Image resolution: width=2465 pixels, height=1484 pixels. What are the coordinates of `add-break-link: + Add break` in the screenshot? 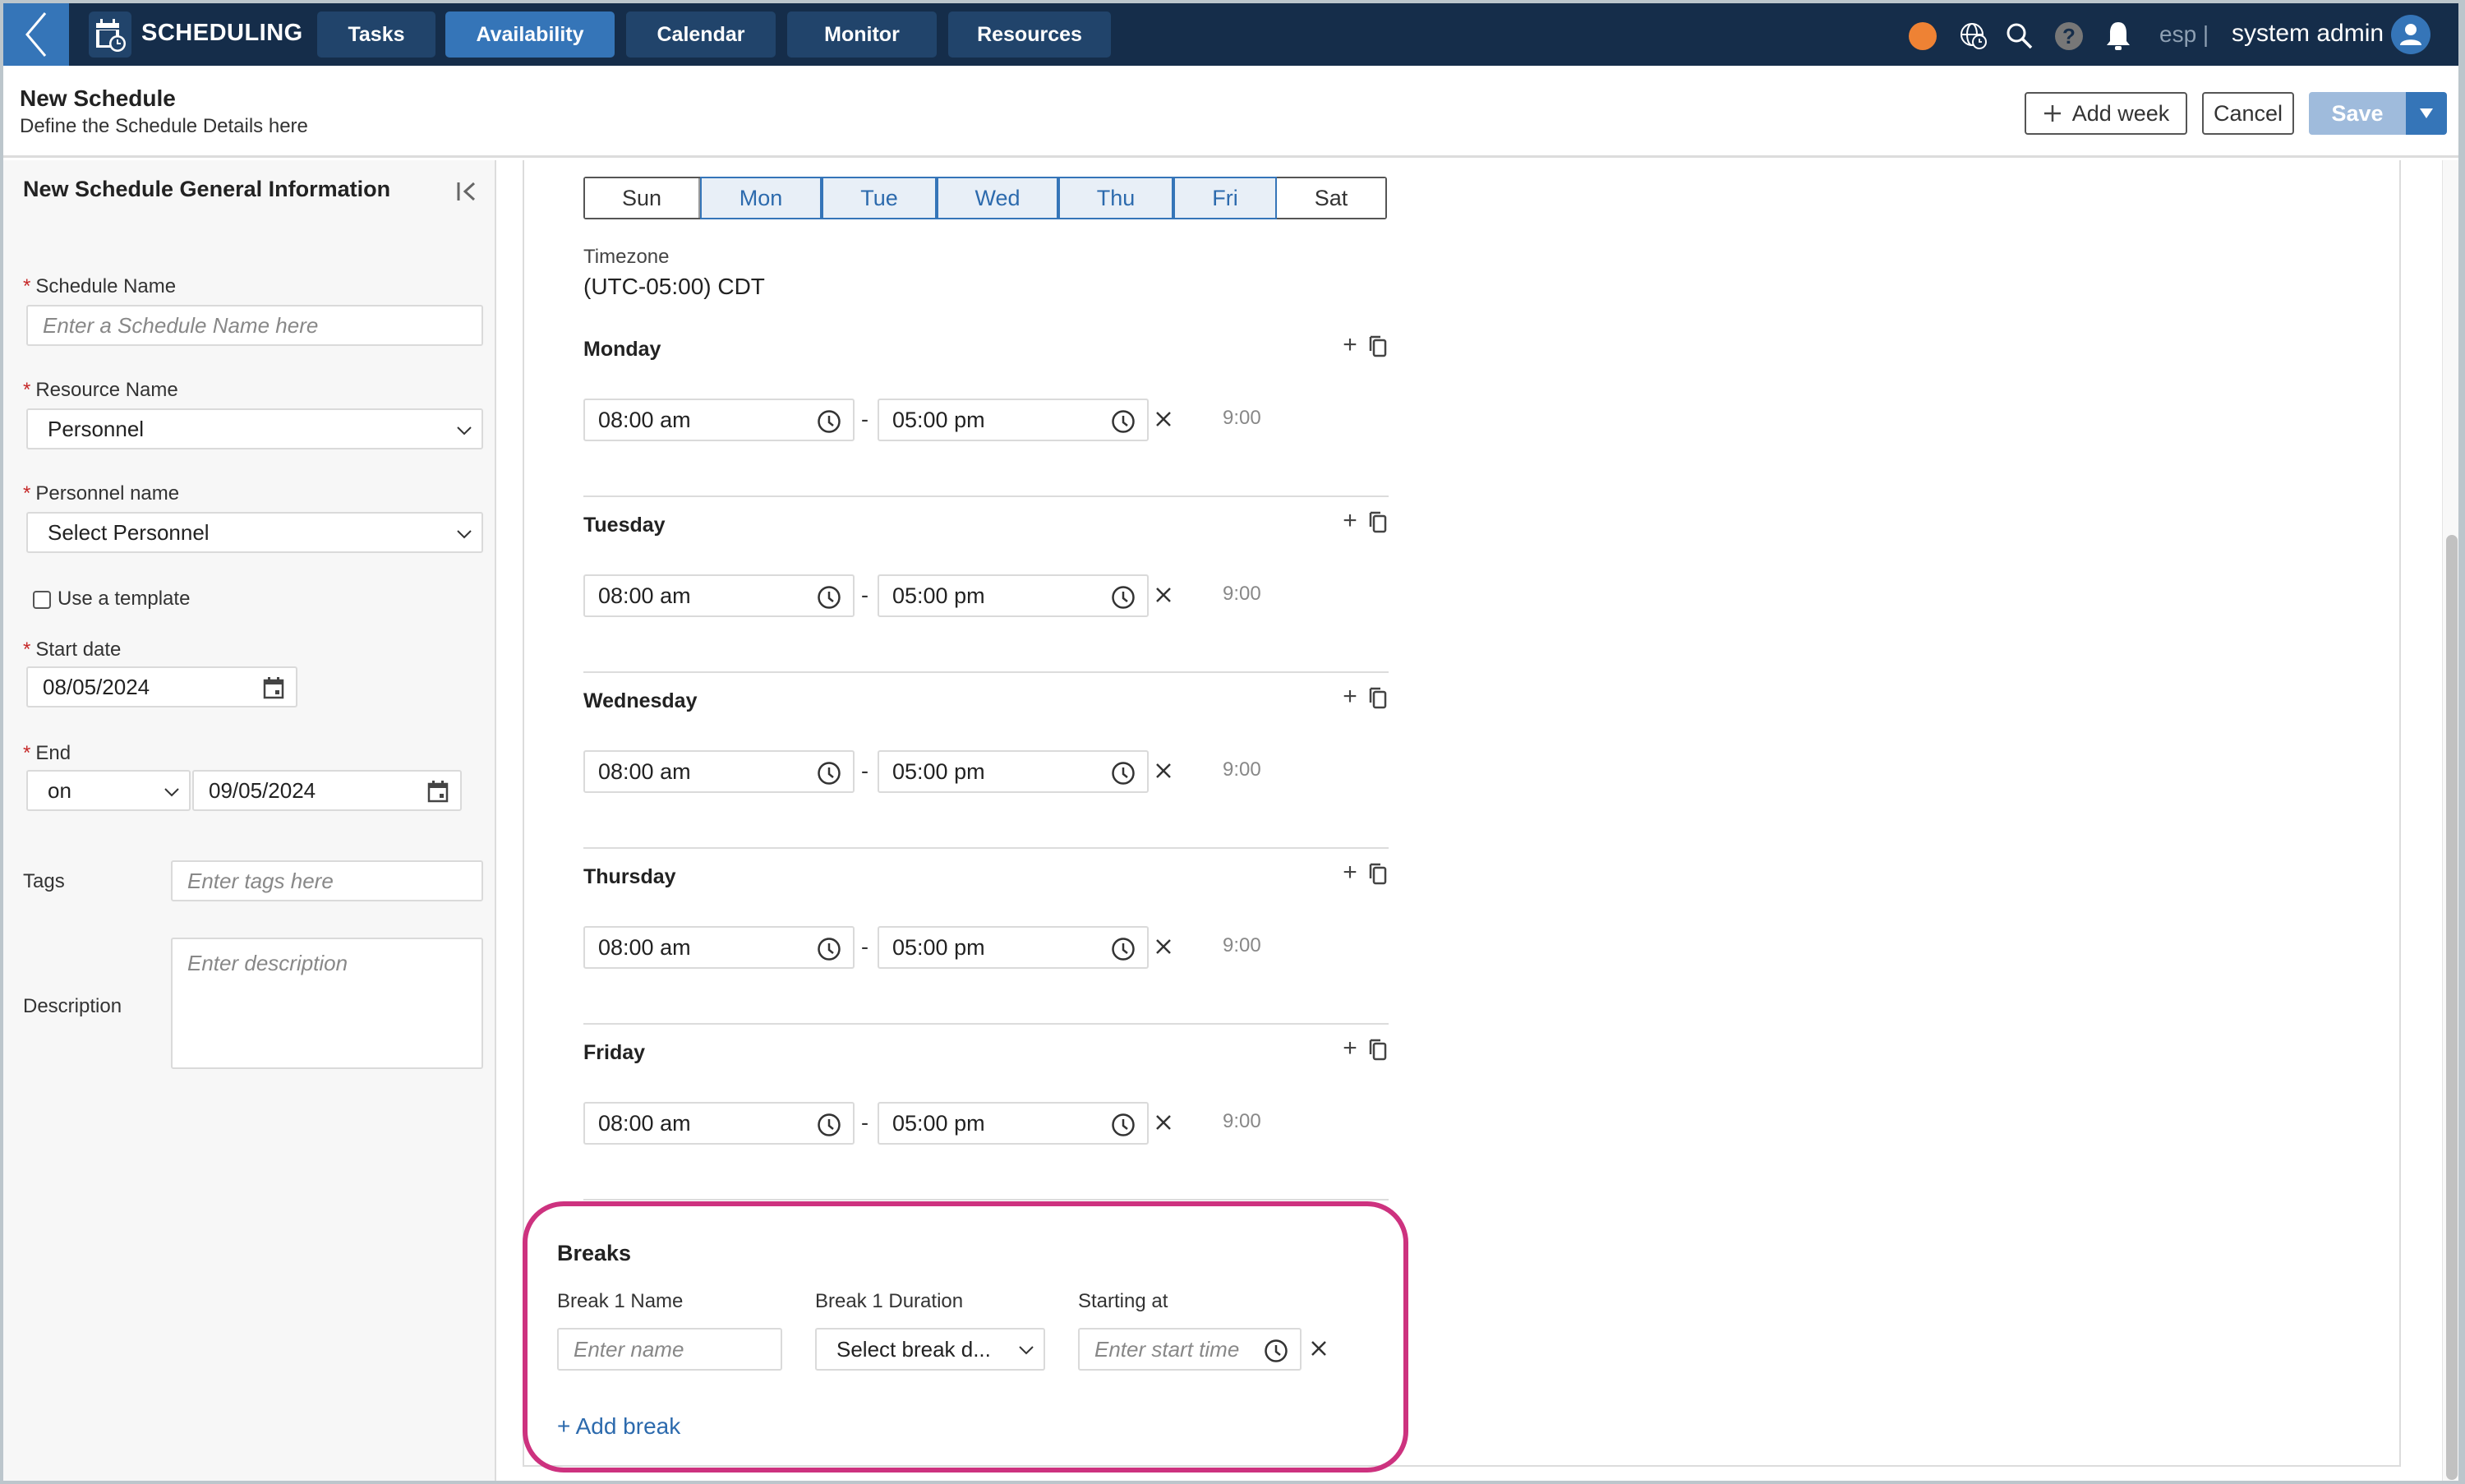 It's located at (618, 1427).